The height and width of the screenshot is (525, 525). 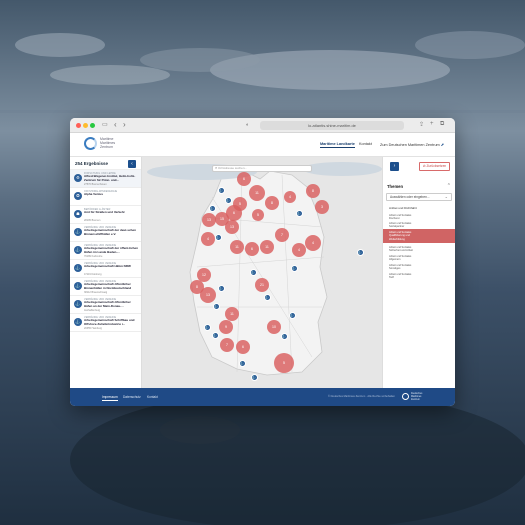 I want to click on address-bar: lo-atlantis.shine-maritim.de, so click(x=332, y=125).